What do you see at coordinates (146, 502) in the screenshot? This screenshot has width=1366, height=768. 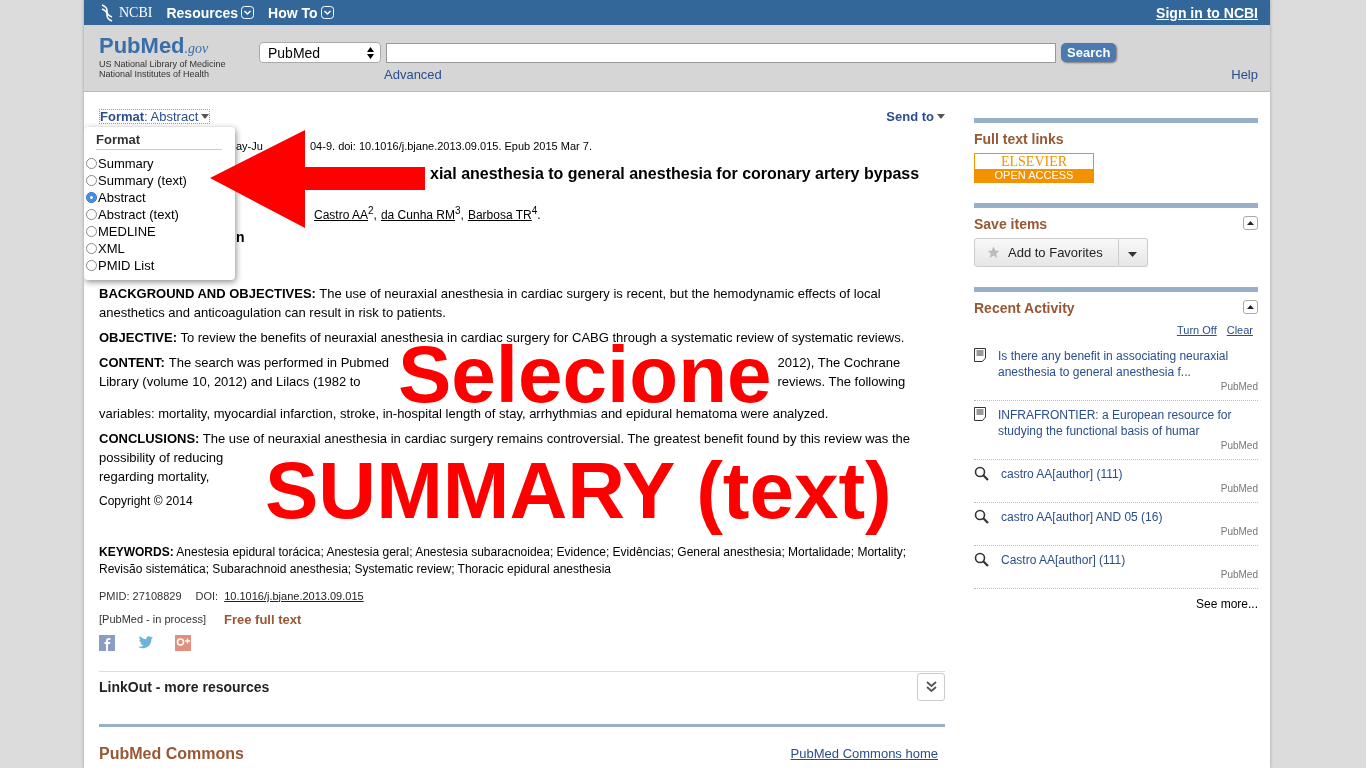 I see `copyright-text: Copyright © 2014` at bounding box center [146, 502].